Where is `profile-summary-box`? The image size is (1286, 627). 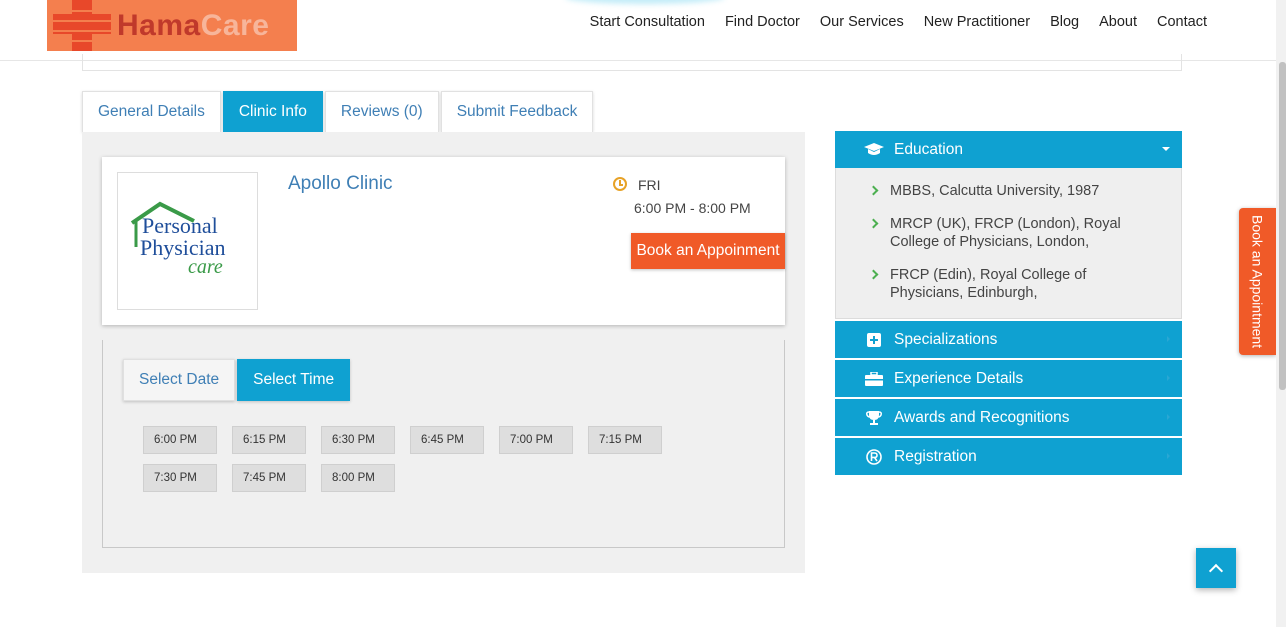 profile-summary-box is located at coordinates (632, 62).